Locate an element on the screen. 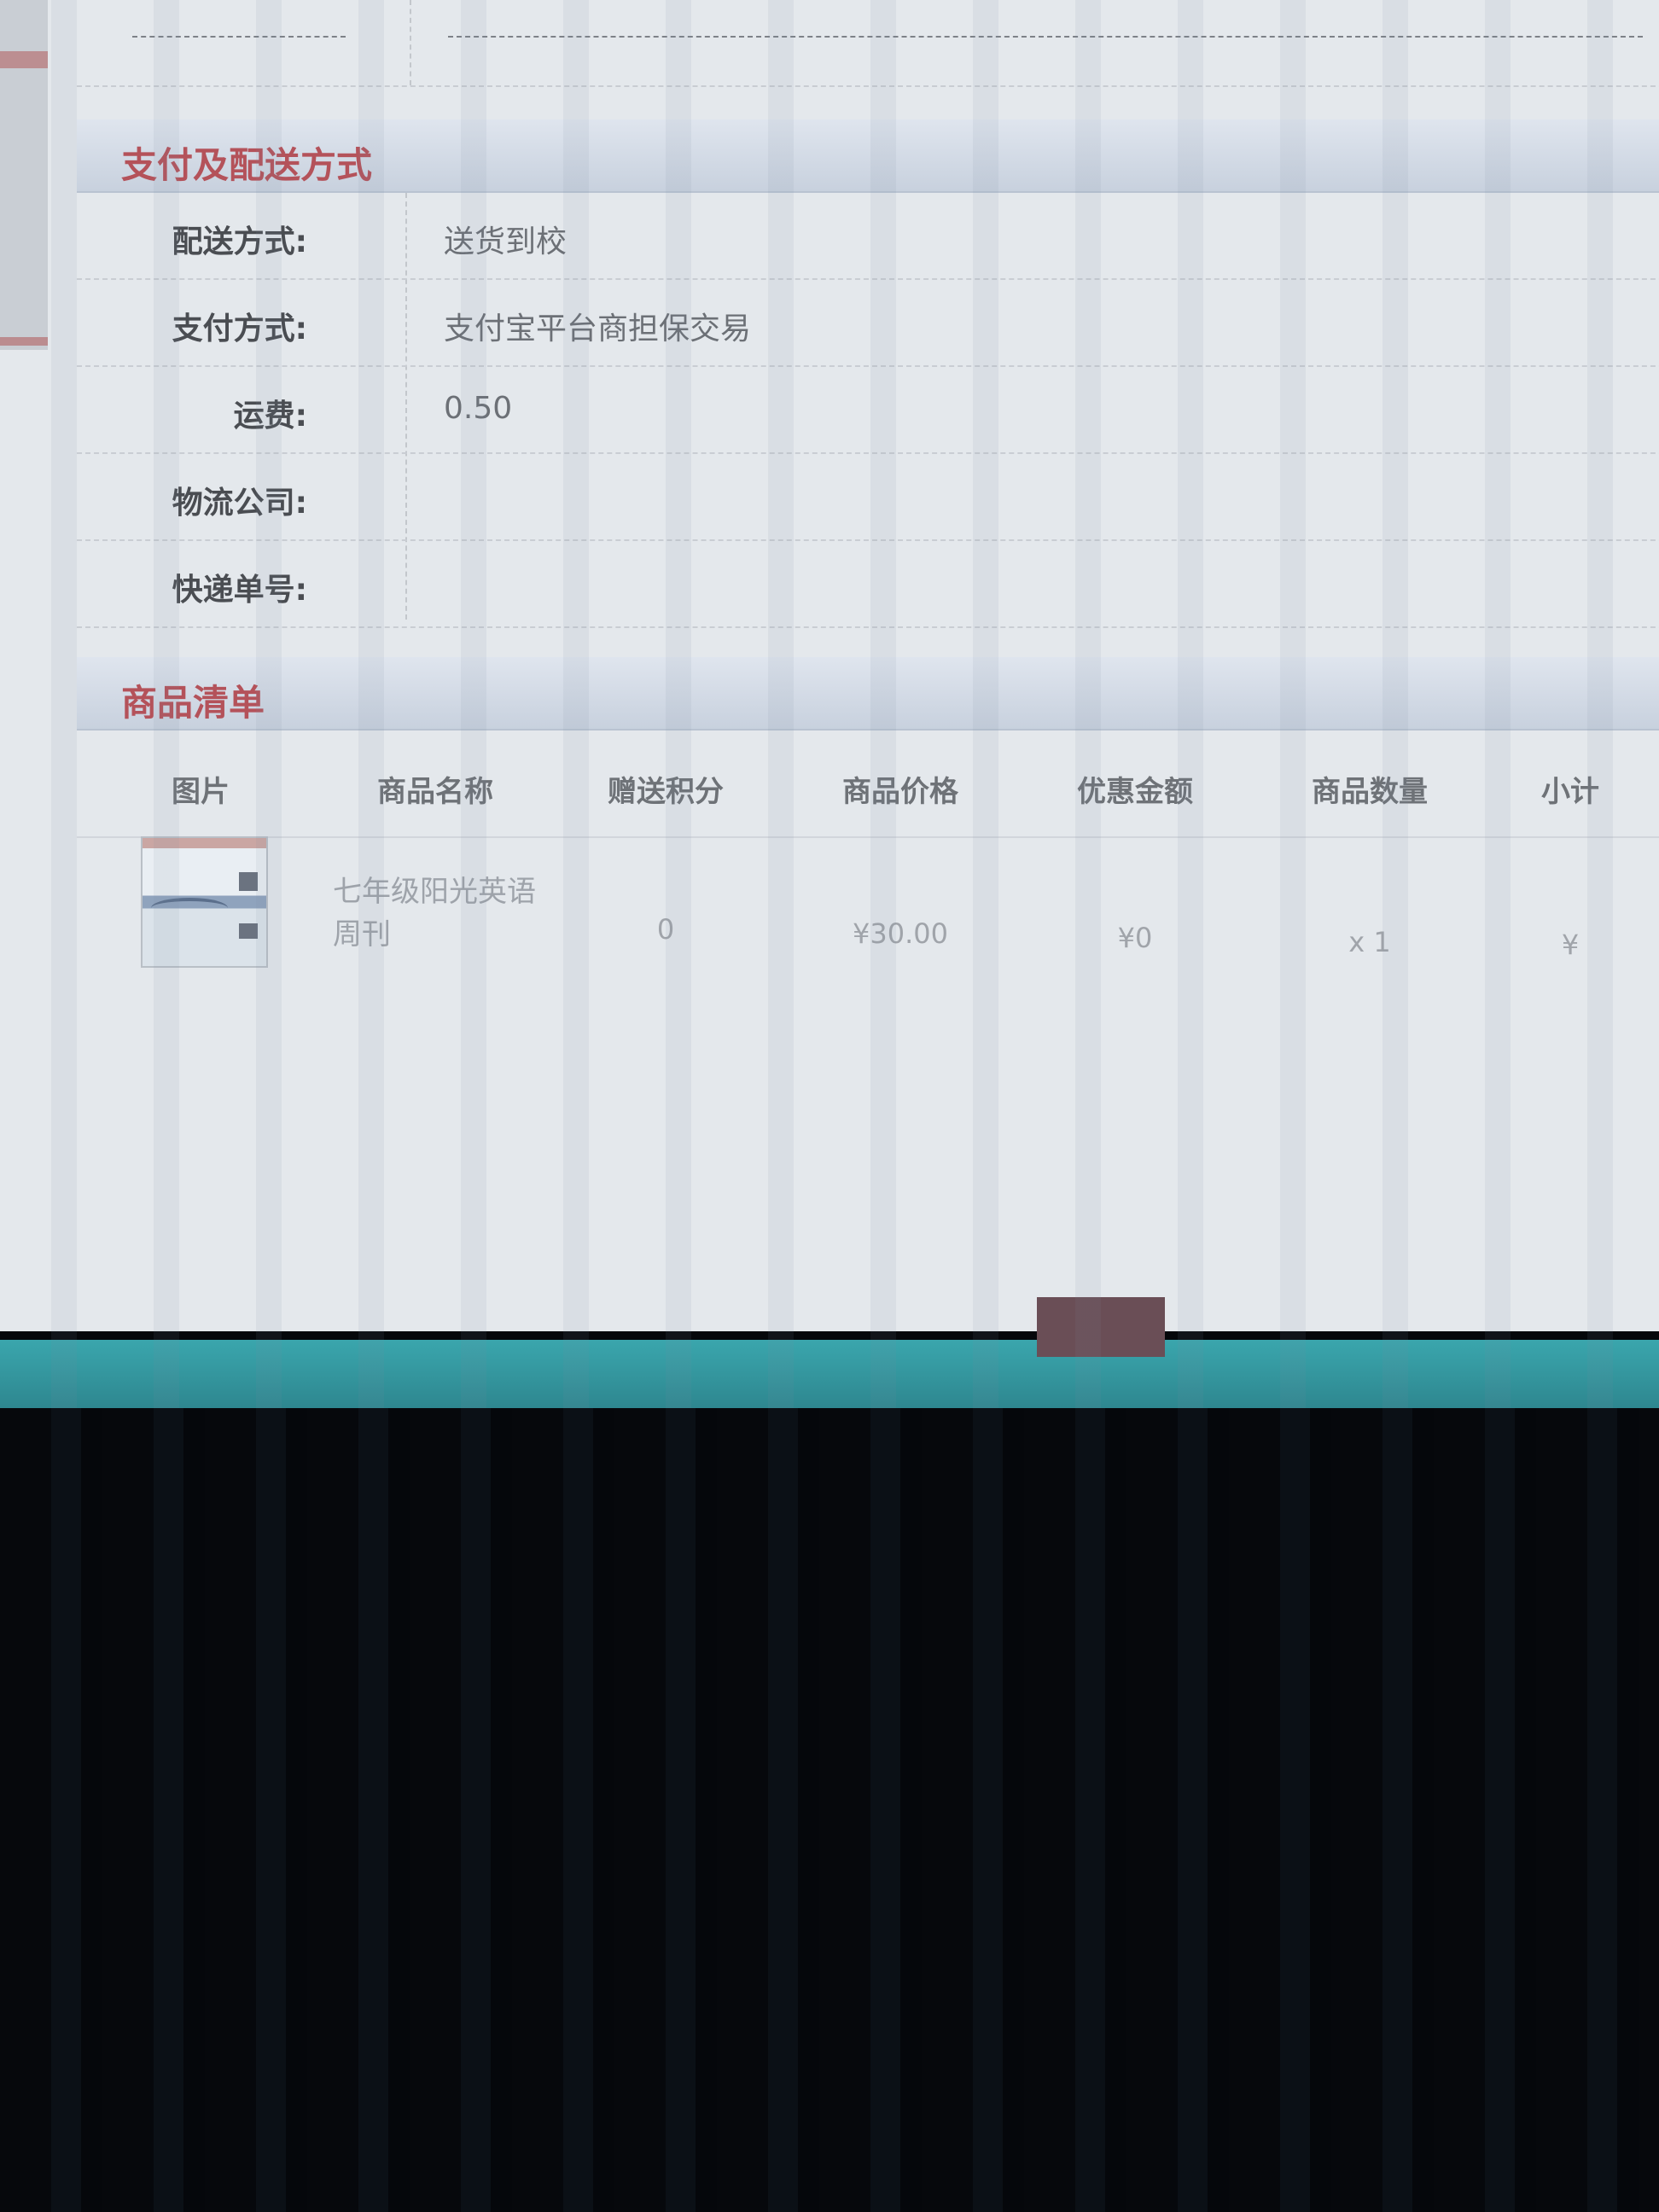  payment-method-row: 支付方式: 支付宝平台商担保交易 is located at coordinates (868, 323).